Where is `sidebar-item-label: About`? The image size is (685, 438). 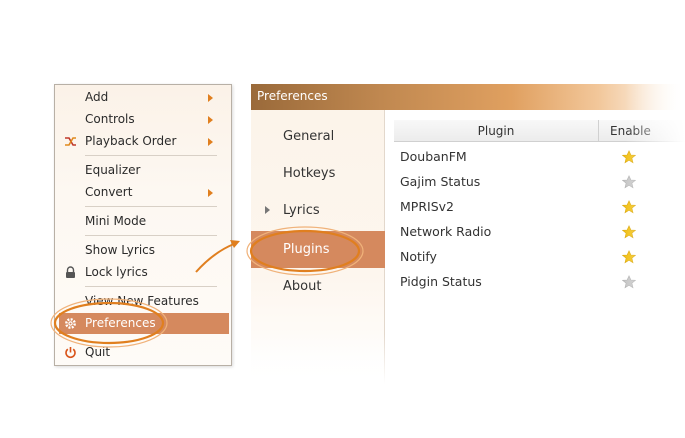
sidebar-item-label: About is located at coordinates (302, 286).